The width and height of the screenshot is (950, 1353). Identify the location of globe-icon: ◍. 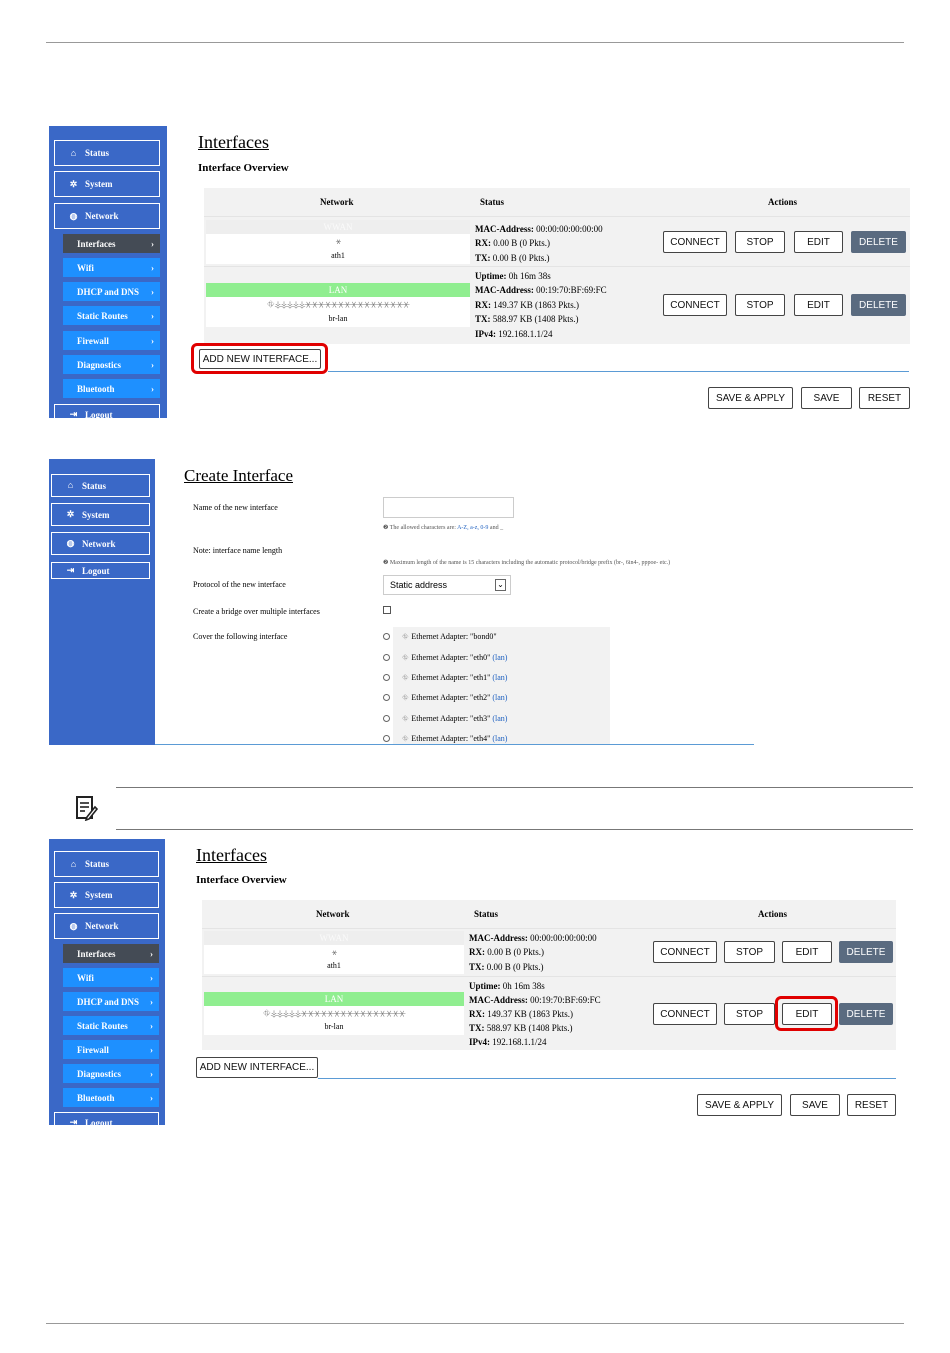
(70, 543).